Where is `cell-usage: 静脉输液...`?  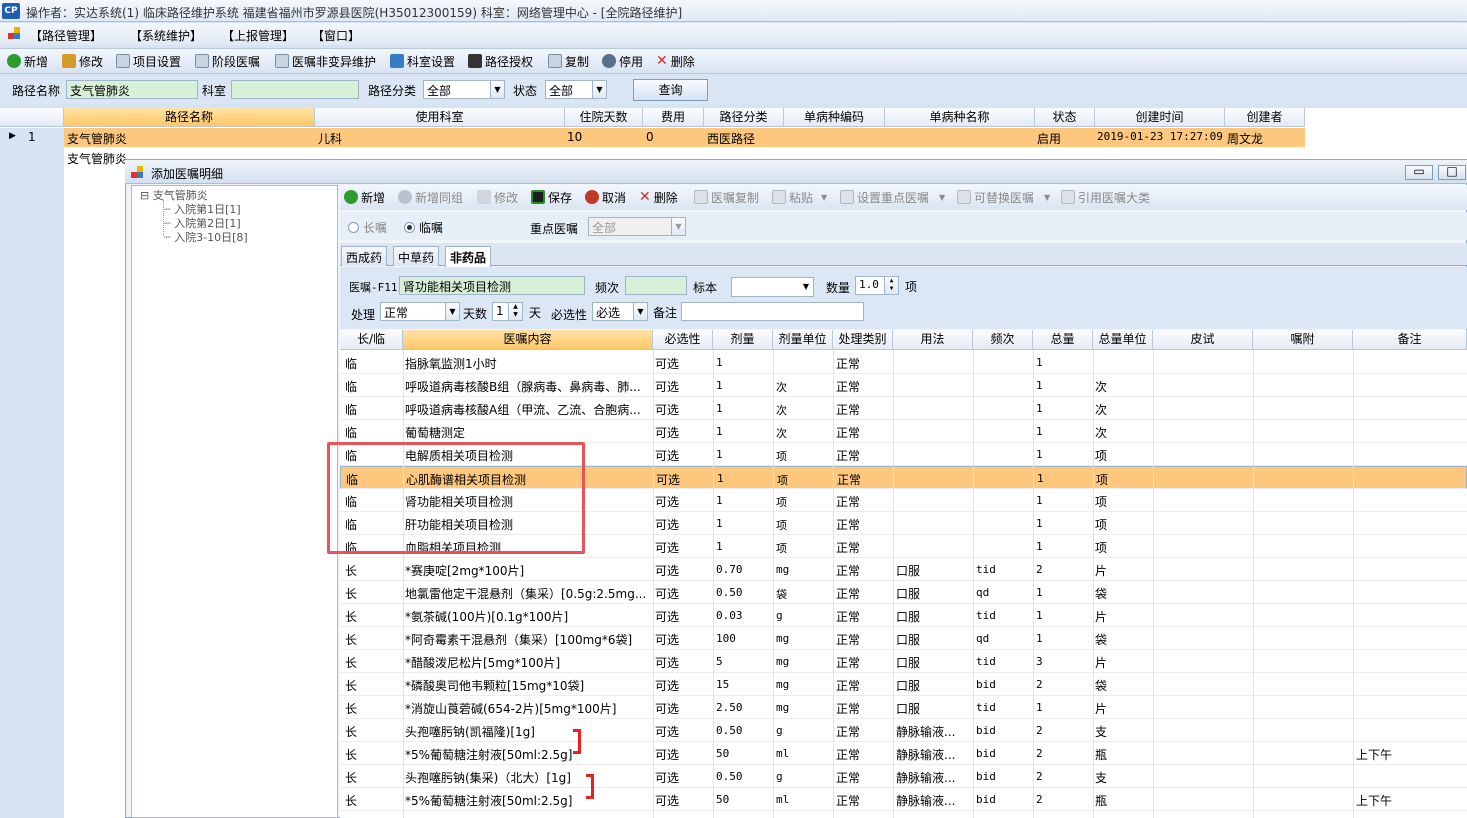
cell-usage: 静脉输液... is located at coordinates (926, 732).